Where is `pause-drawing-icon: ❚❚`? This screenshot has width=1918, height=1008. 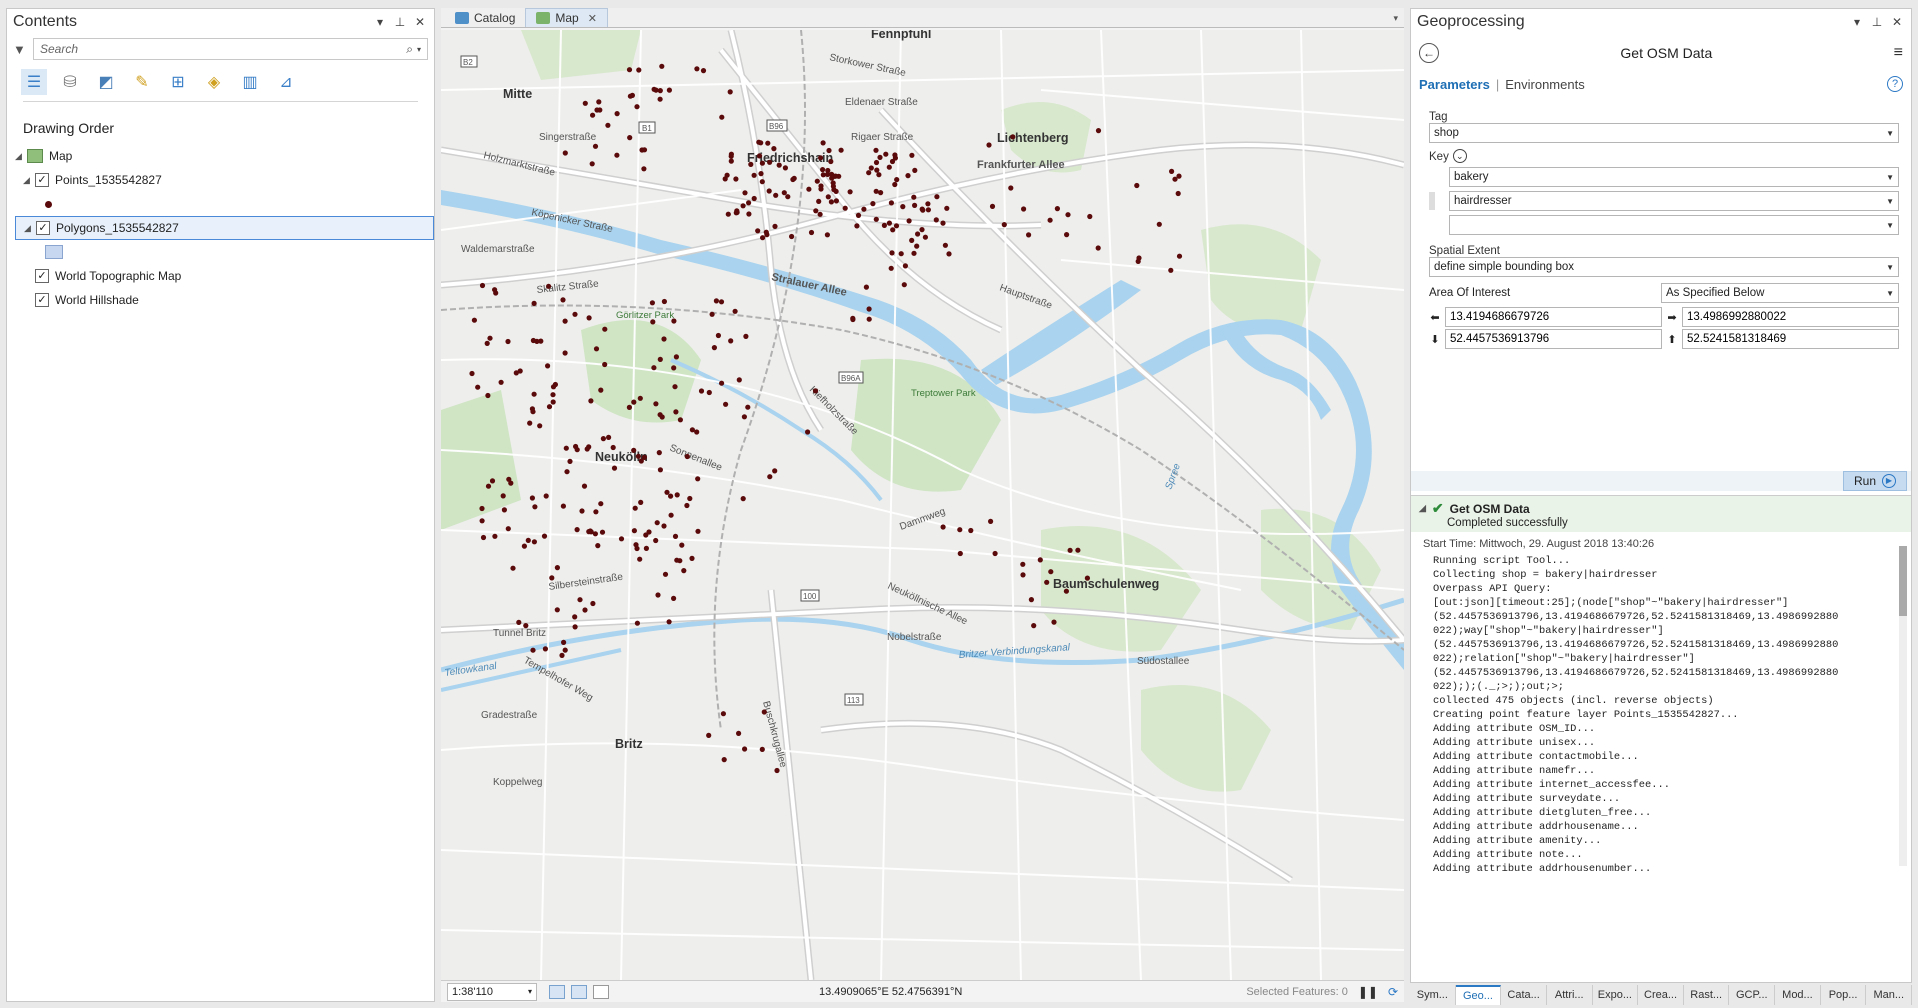
pause-drawing-icon: ❚❚ is located at coordinates (1368, 992).